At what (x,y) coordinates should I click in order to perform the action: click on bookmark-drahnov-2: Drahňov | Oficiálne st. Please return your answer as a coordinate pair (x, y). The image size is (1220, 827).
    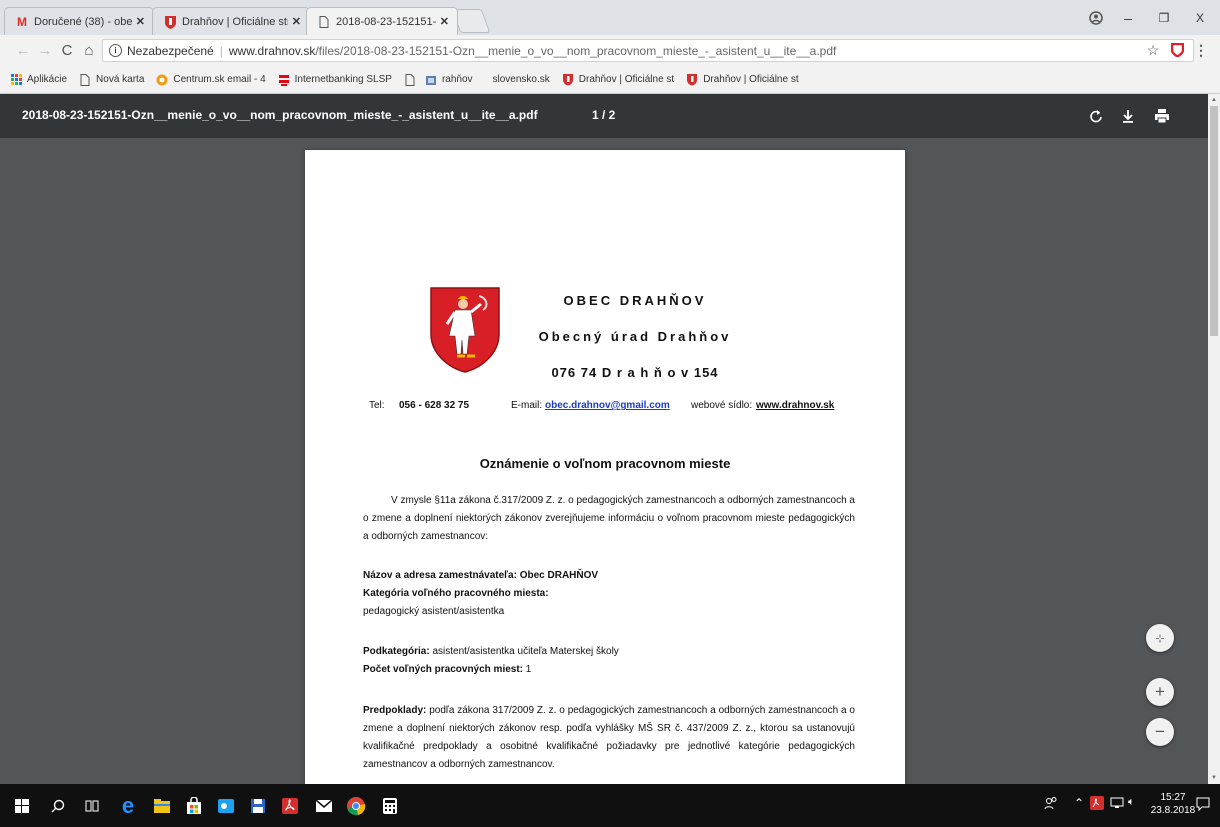
    Looking at the image, I should click on (742, 80).